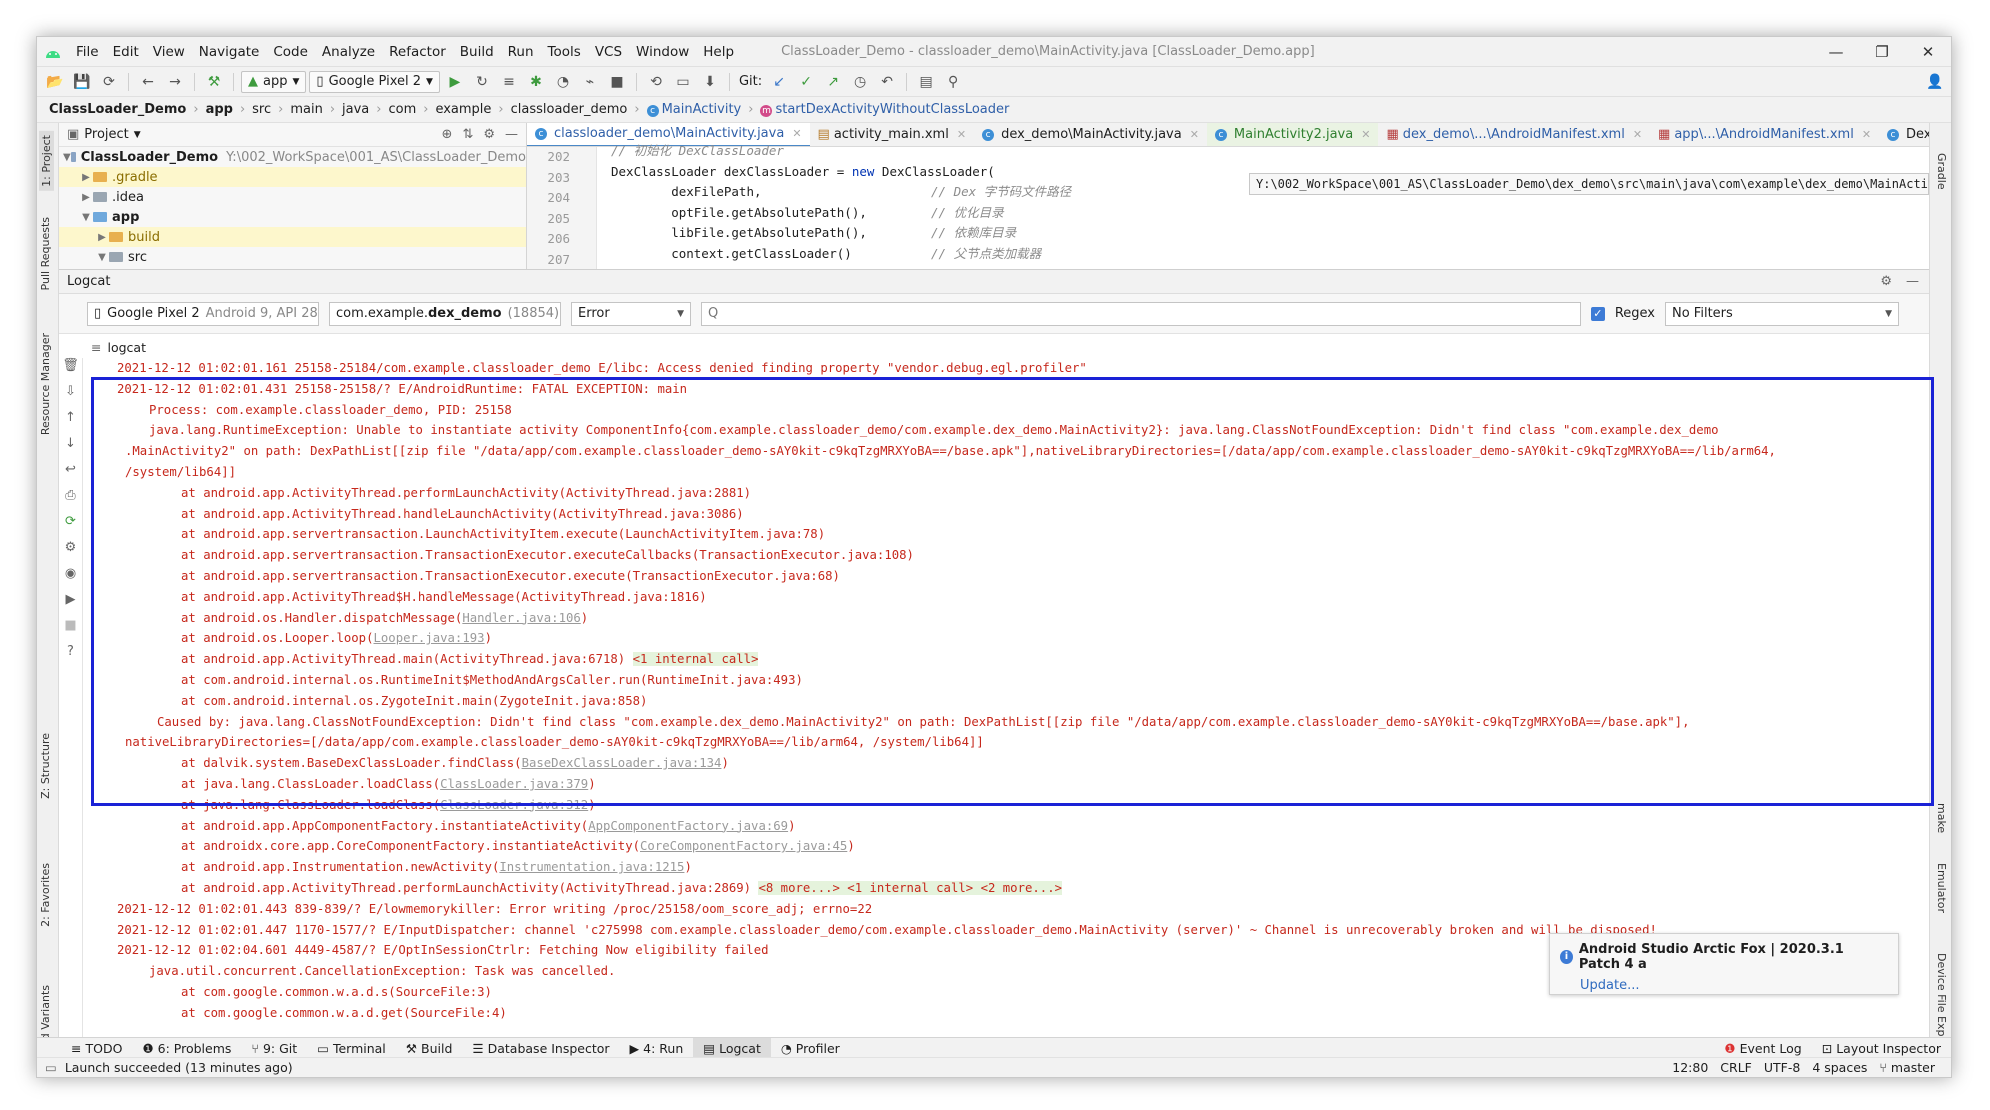 This screenshot has width=1990, height=1110. Describe the element at coordinates (694, 109) in the screenshot. I see `breadcrumb-class: c MainActivity` at that location.